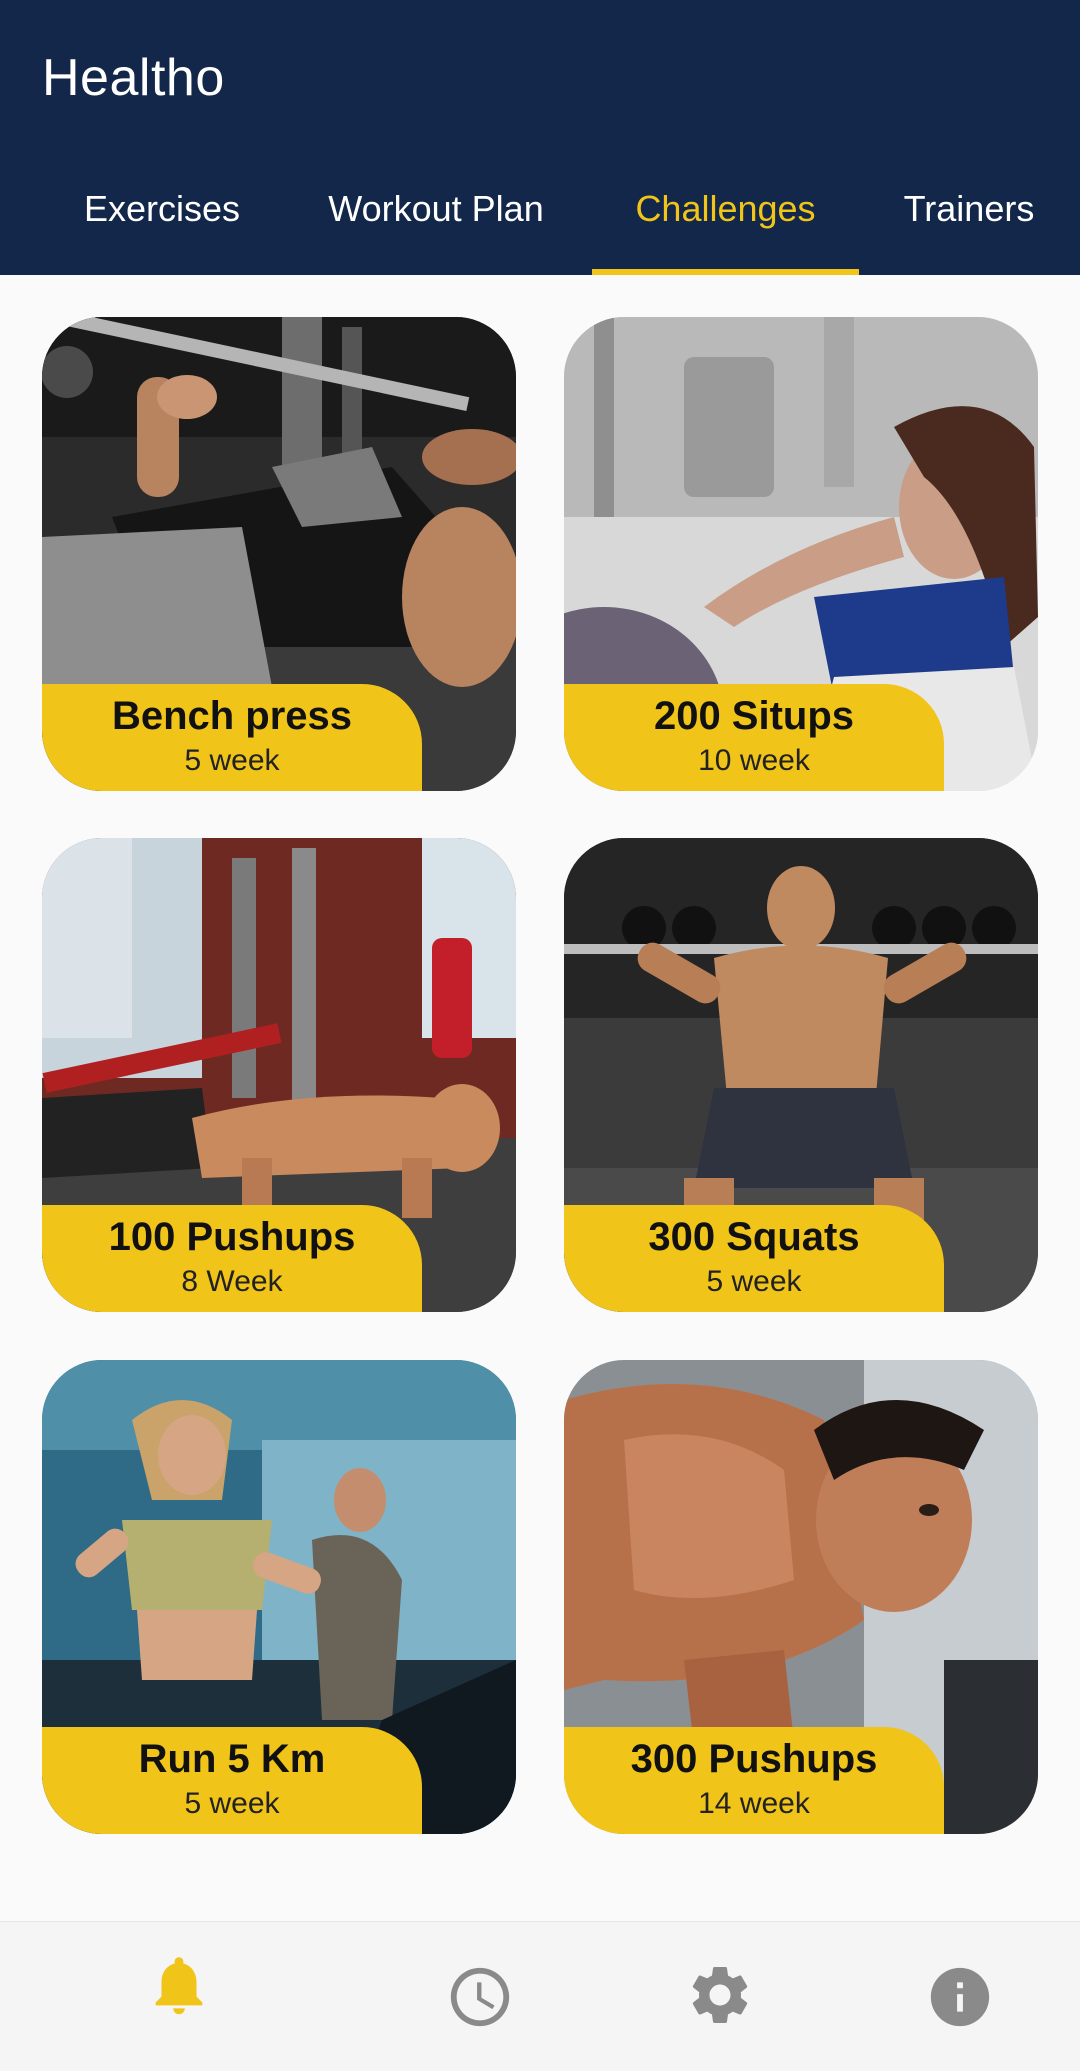 The height and width of the screenshot is (2071, 1080). I want to click on bell-icon, so click(179, 1986).